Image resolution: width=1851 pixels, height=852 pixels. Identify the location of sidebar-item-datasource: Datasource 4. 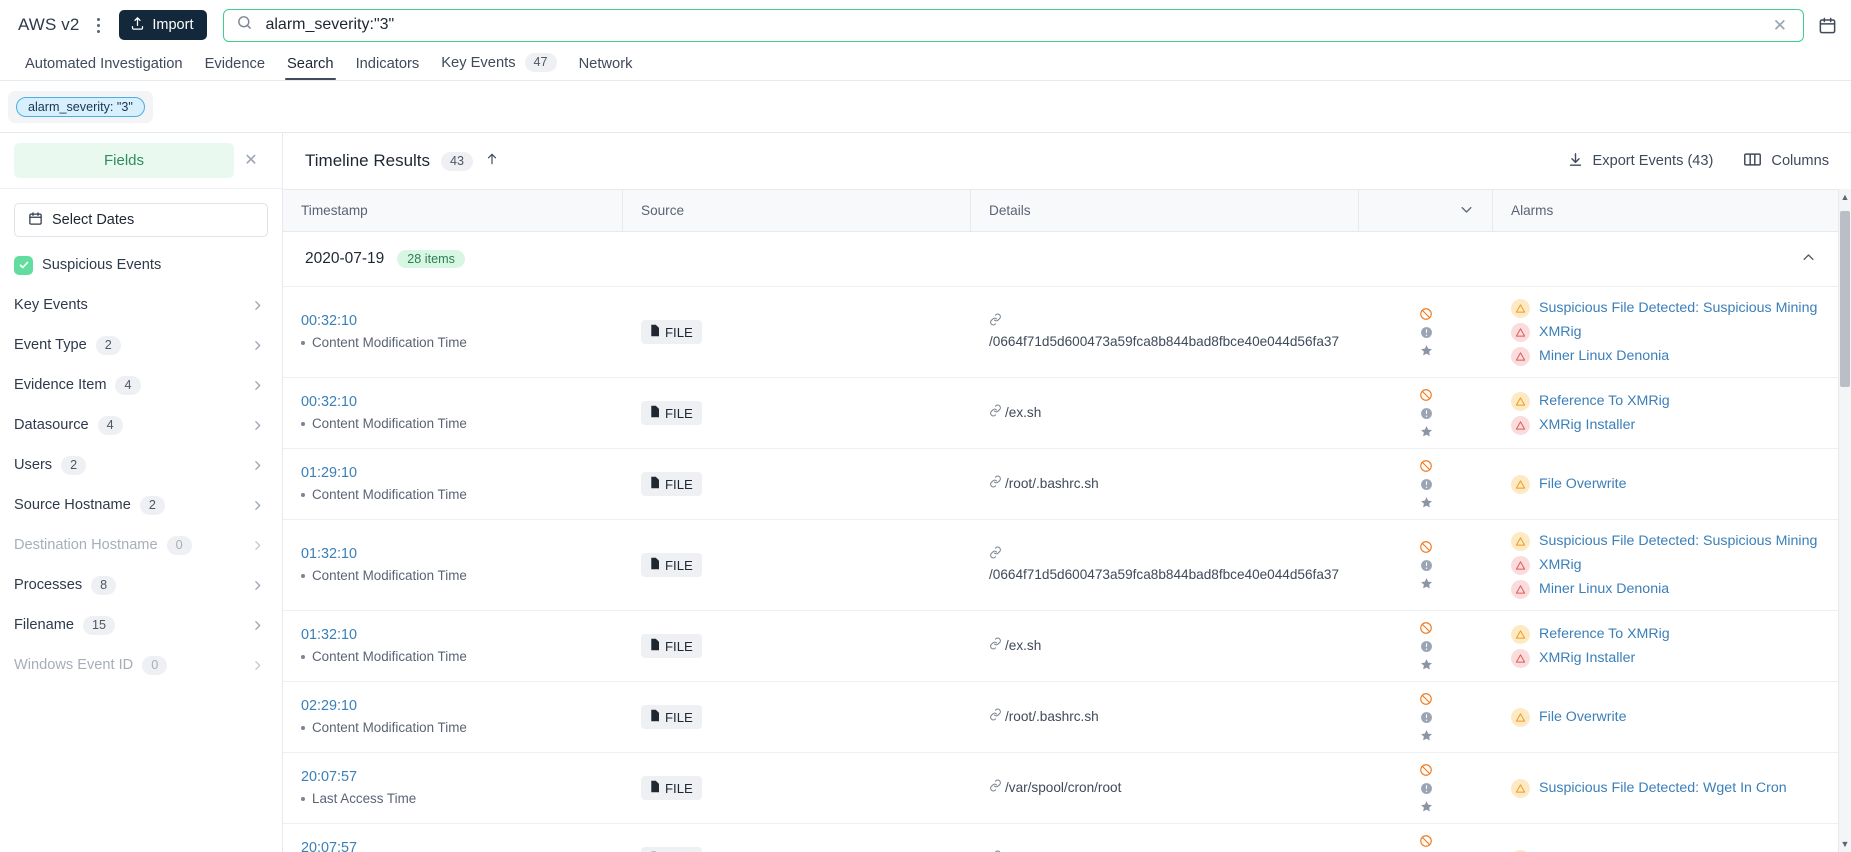
(141, 425).